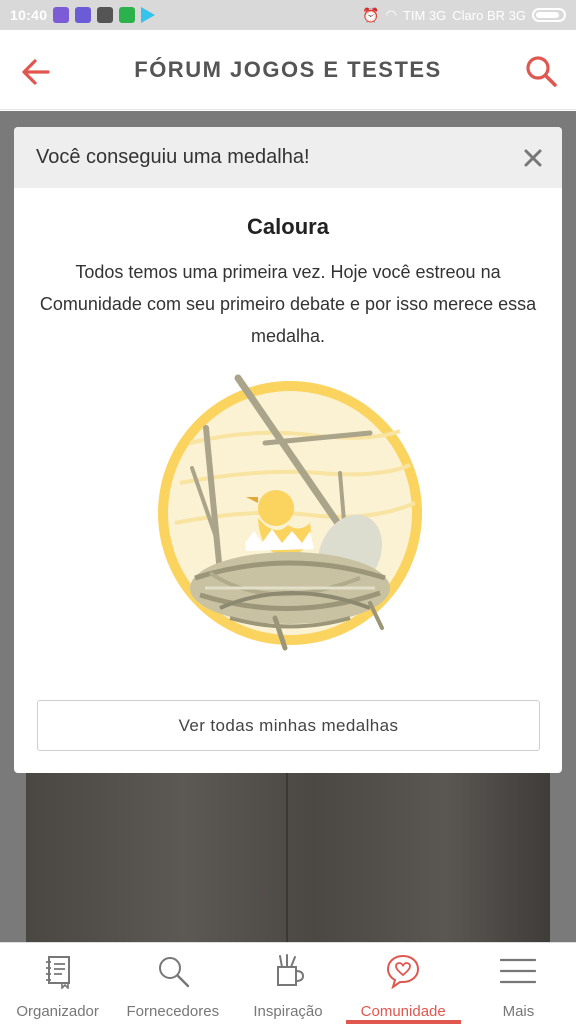  I want to click on phone-notification-icon, so click(127, 15).